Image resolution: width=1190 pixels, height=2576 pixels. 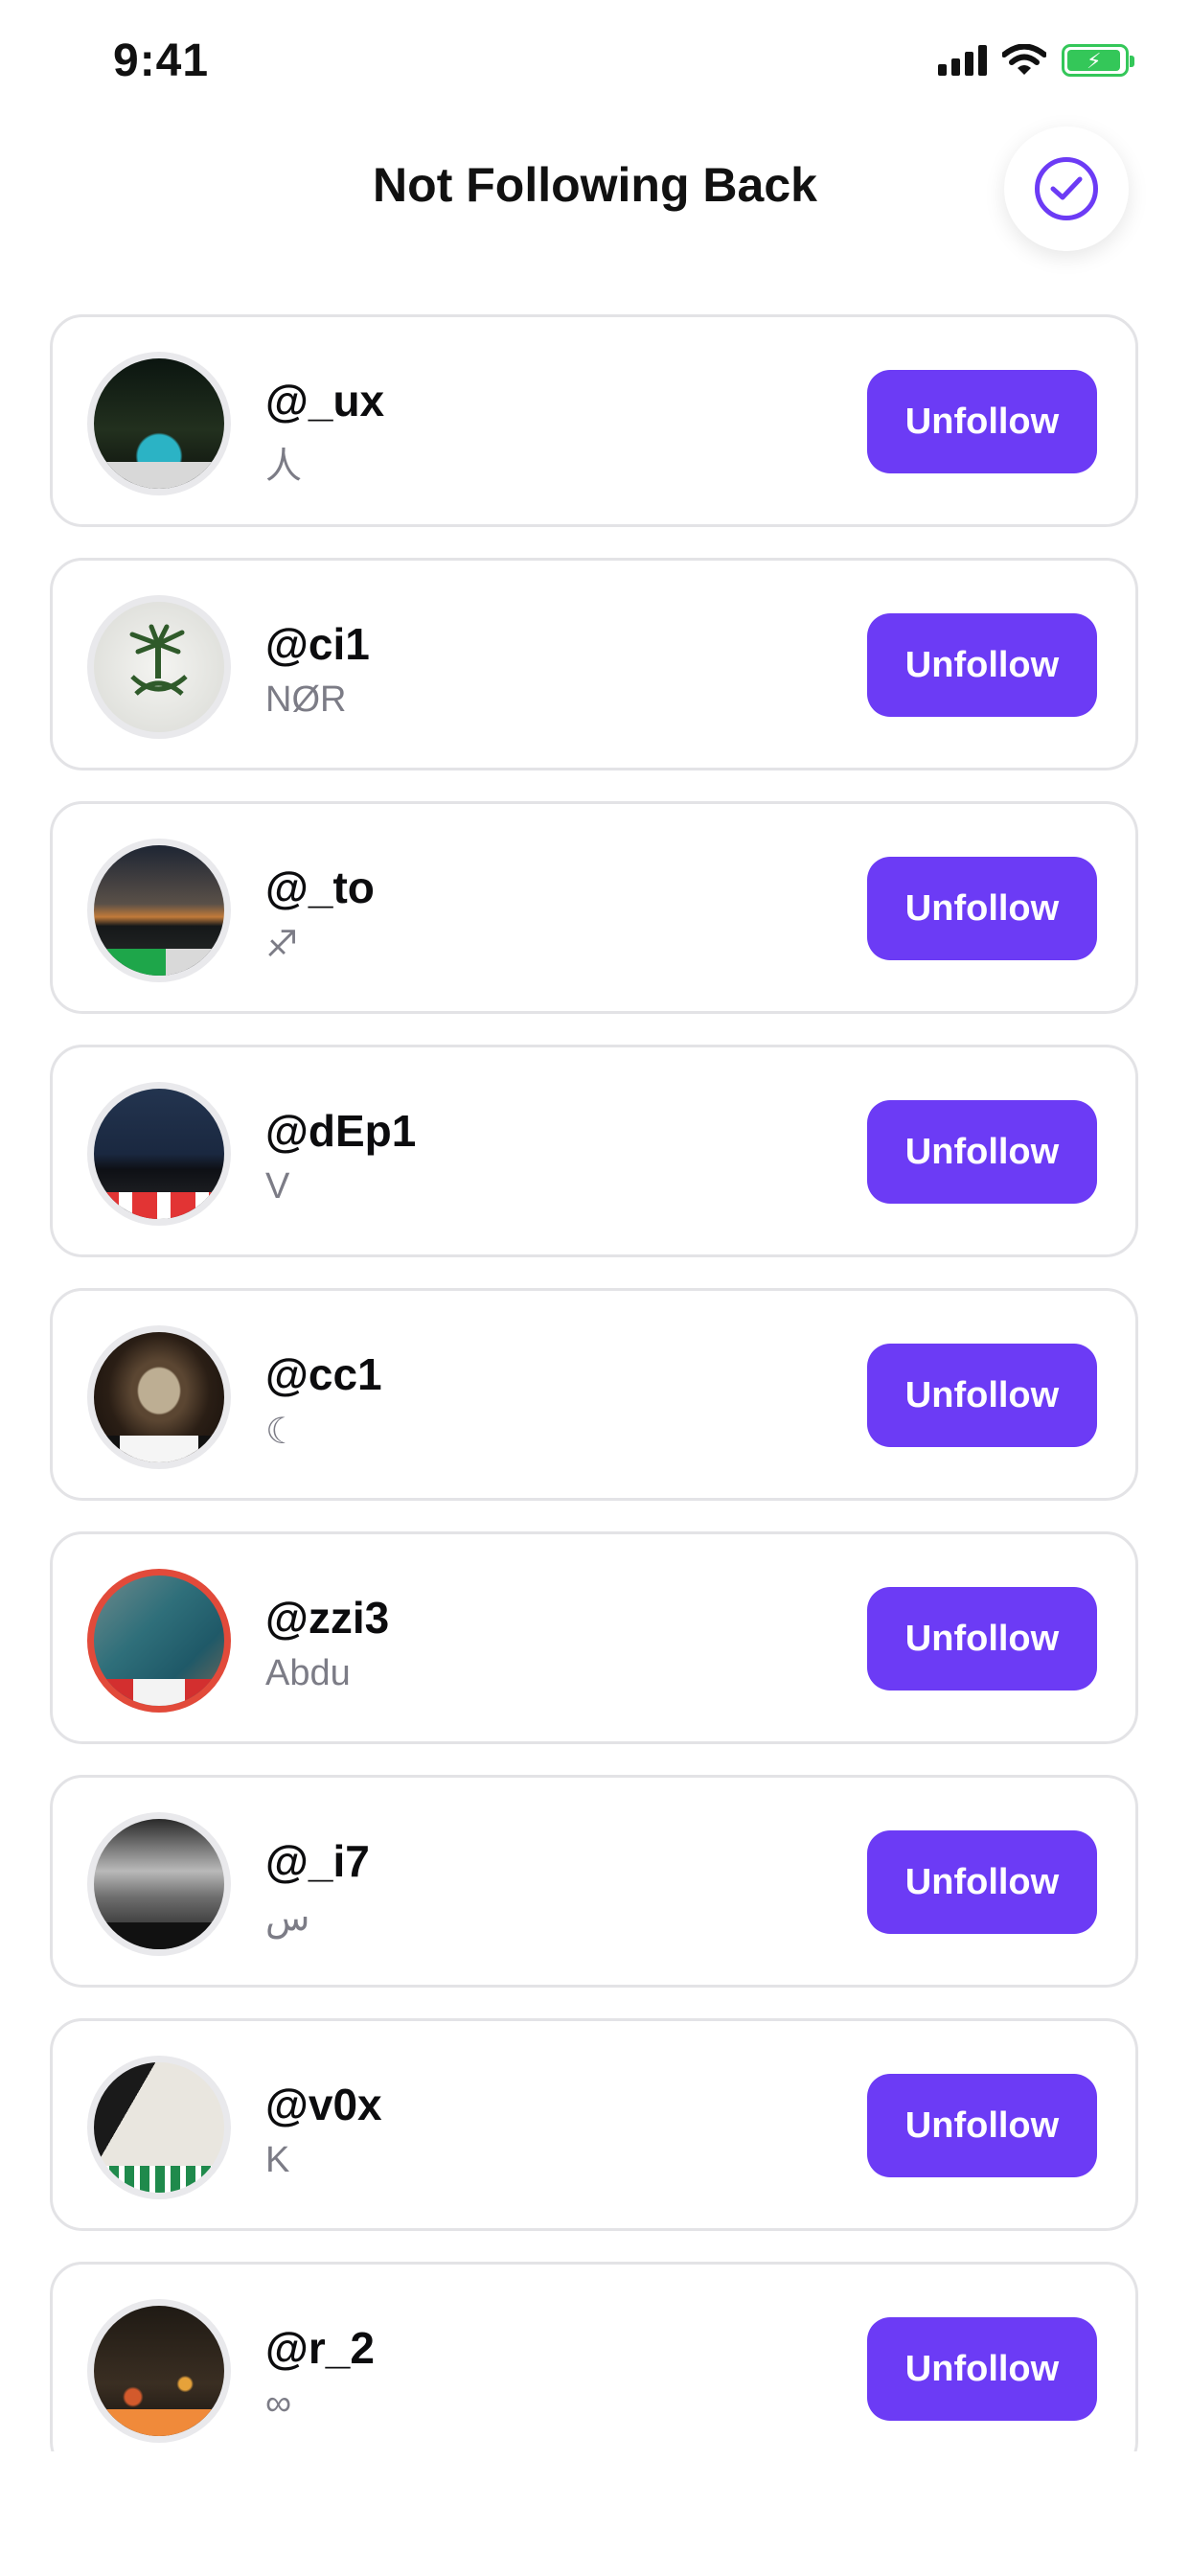 What do you see at coordinates (320, 887) in the screenshot?
I see `username: @_to` at bounding box center [320, 887].